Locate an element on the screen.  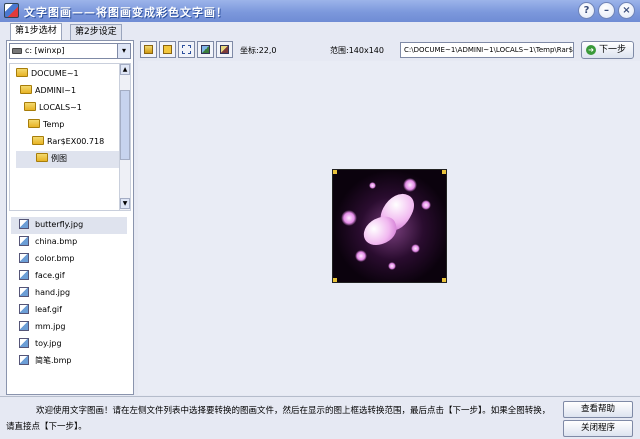
file-item: 简笔.bmp is located at coordinates (69, 361).